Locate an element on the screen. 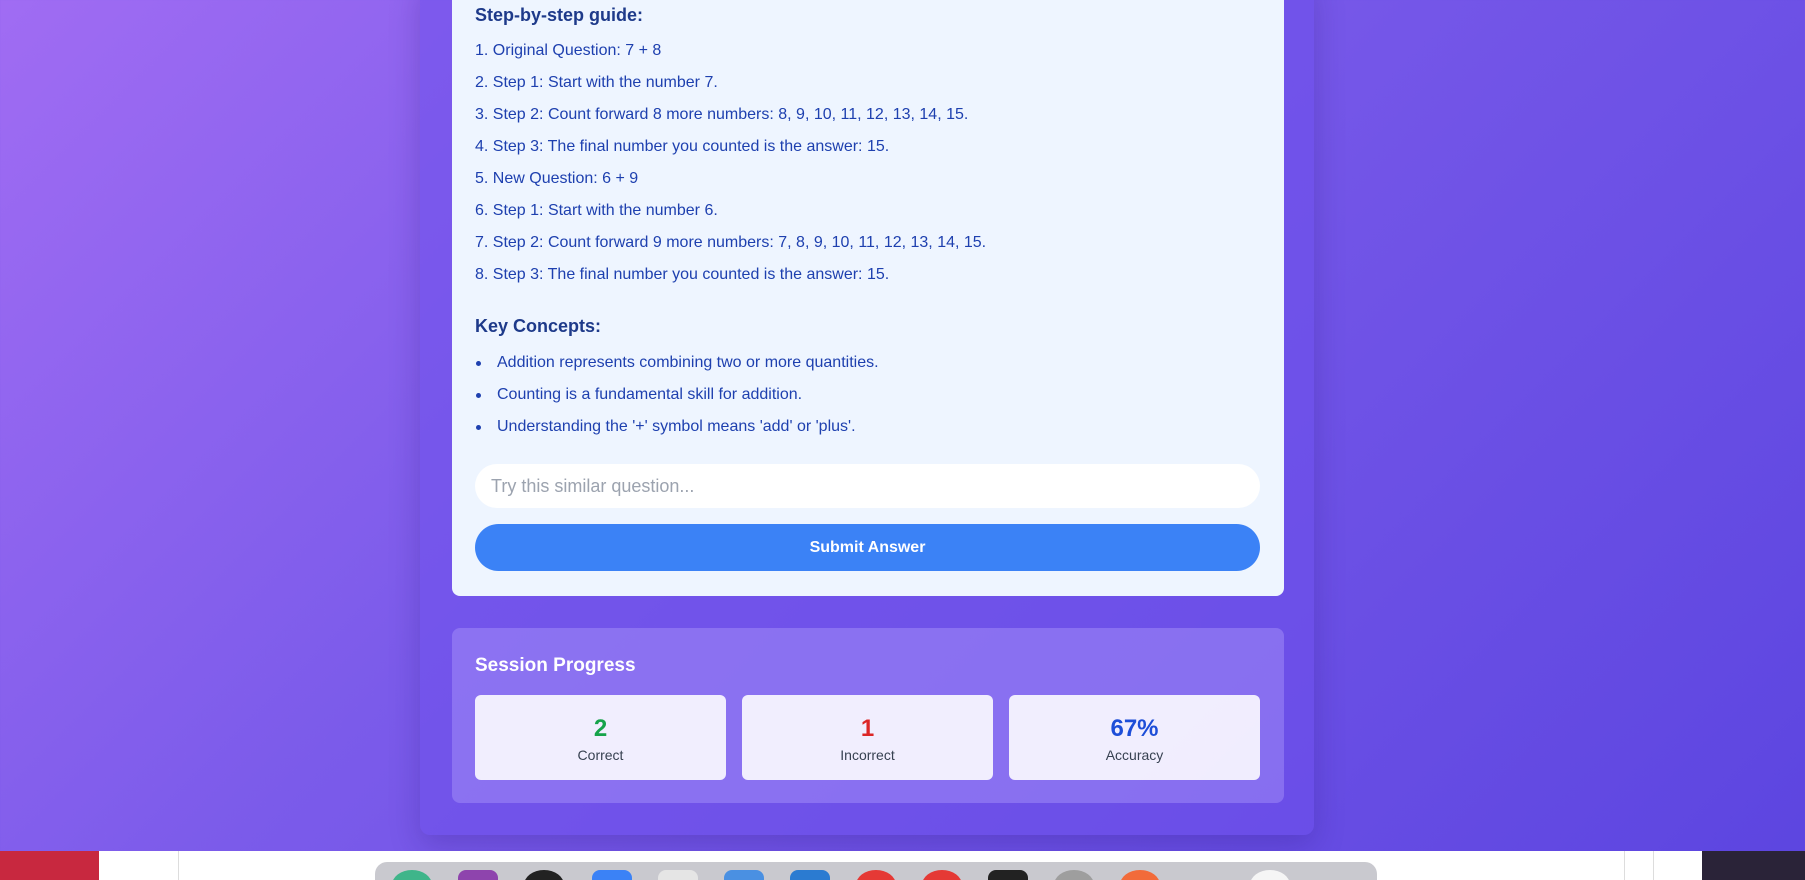  answer-input is located at coordinates (867, 486).